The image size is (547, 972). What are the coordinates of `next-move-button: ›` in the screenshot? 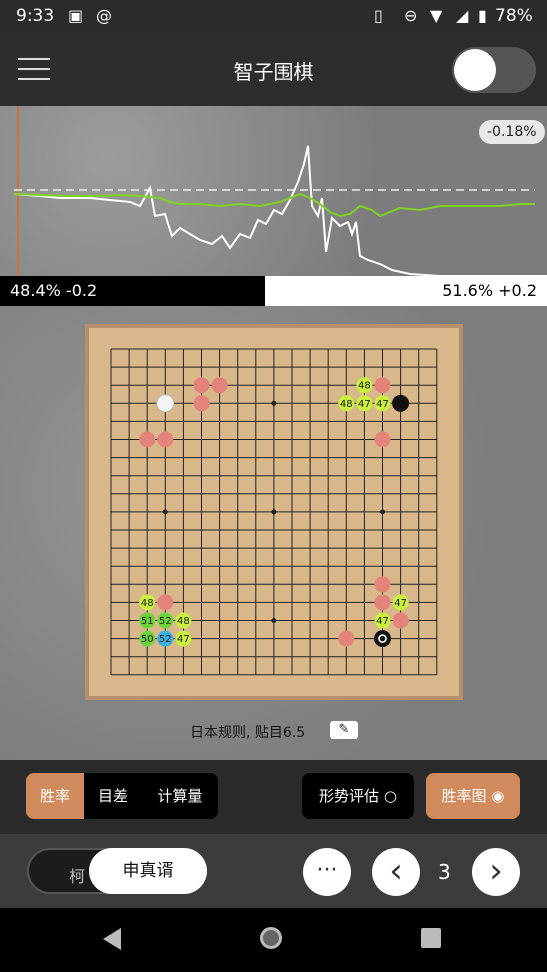 It's located at (496, 872).